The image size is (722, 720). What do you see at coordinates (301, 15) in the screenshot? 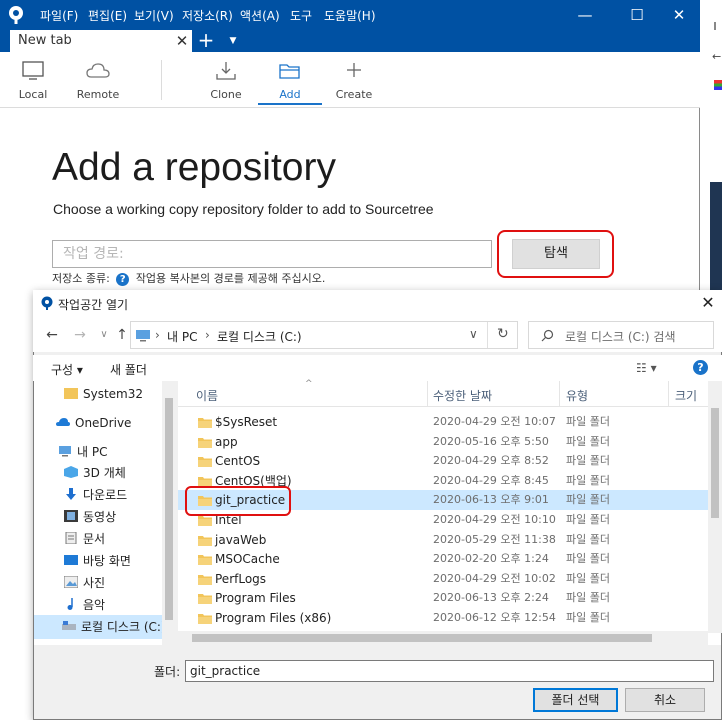
I see `menu-tools: 도구` at bounding box center [301, 15].